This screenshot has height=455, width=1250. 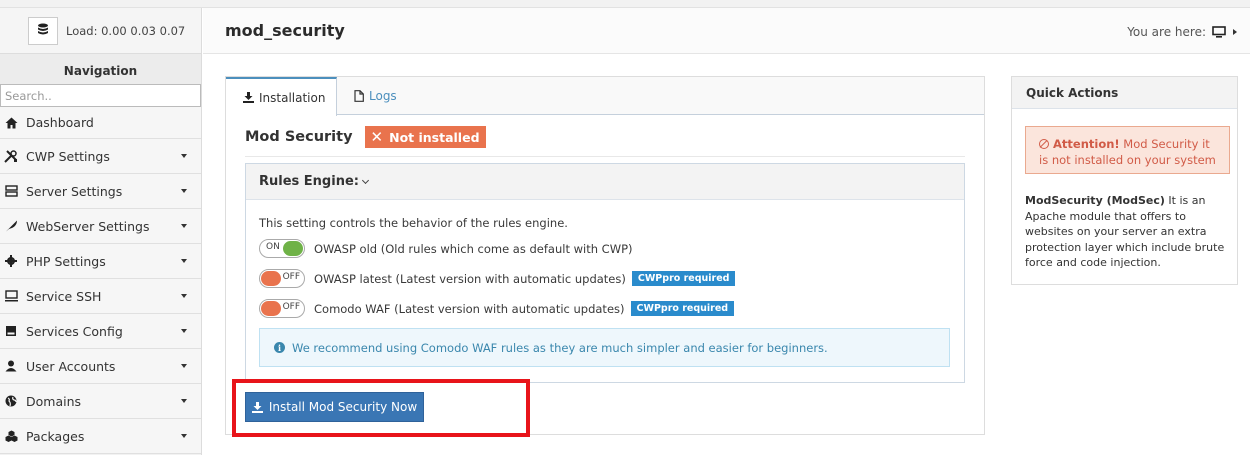 I want to click on rules-engine-title: Rules Engine:, so click(x=309, y=181).